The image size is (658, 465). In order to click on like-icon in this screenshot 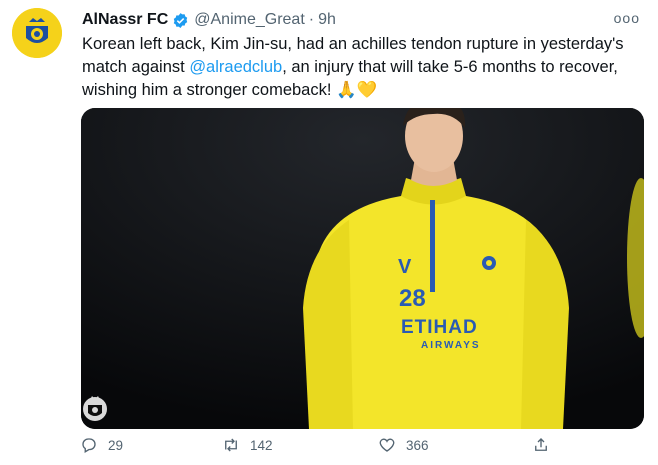, I will do `click(387, 445)`.